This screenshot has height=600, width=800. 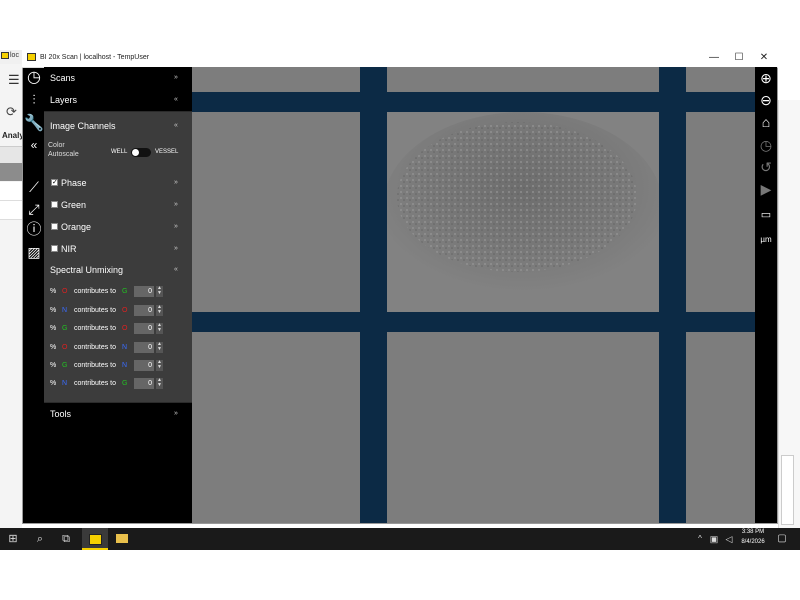 I want to click on measure-tool-icon: ⟋, so click(x=34, y=187).